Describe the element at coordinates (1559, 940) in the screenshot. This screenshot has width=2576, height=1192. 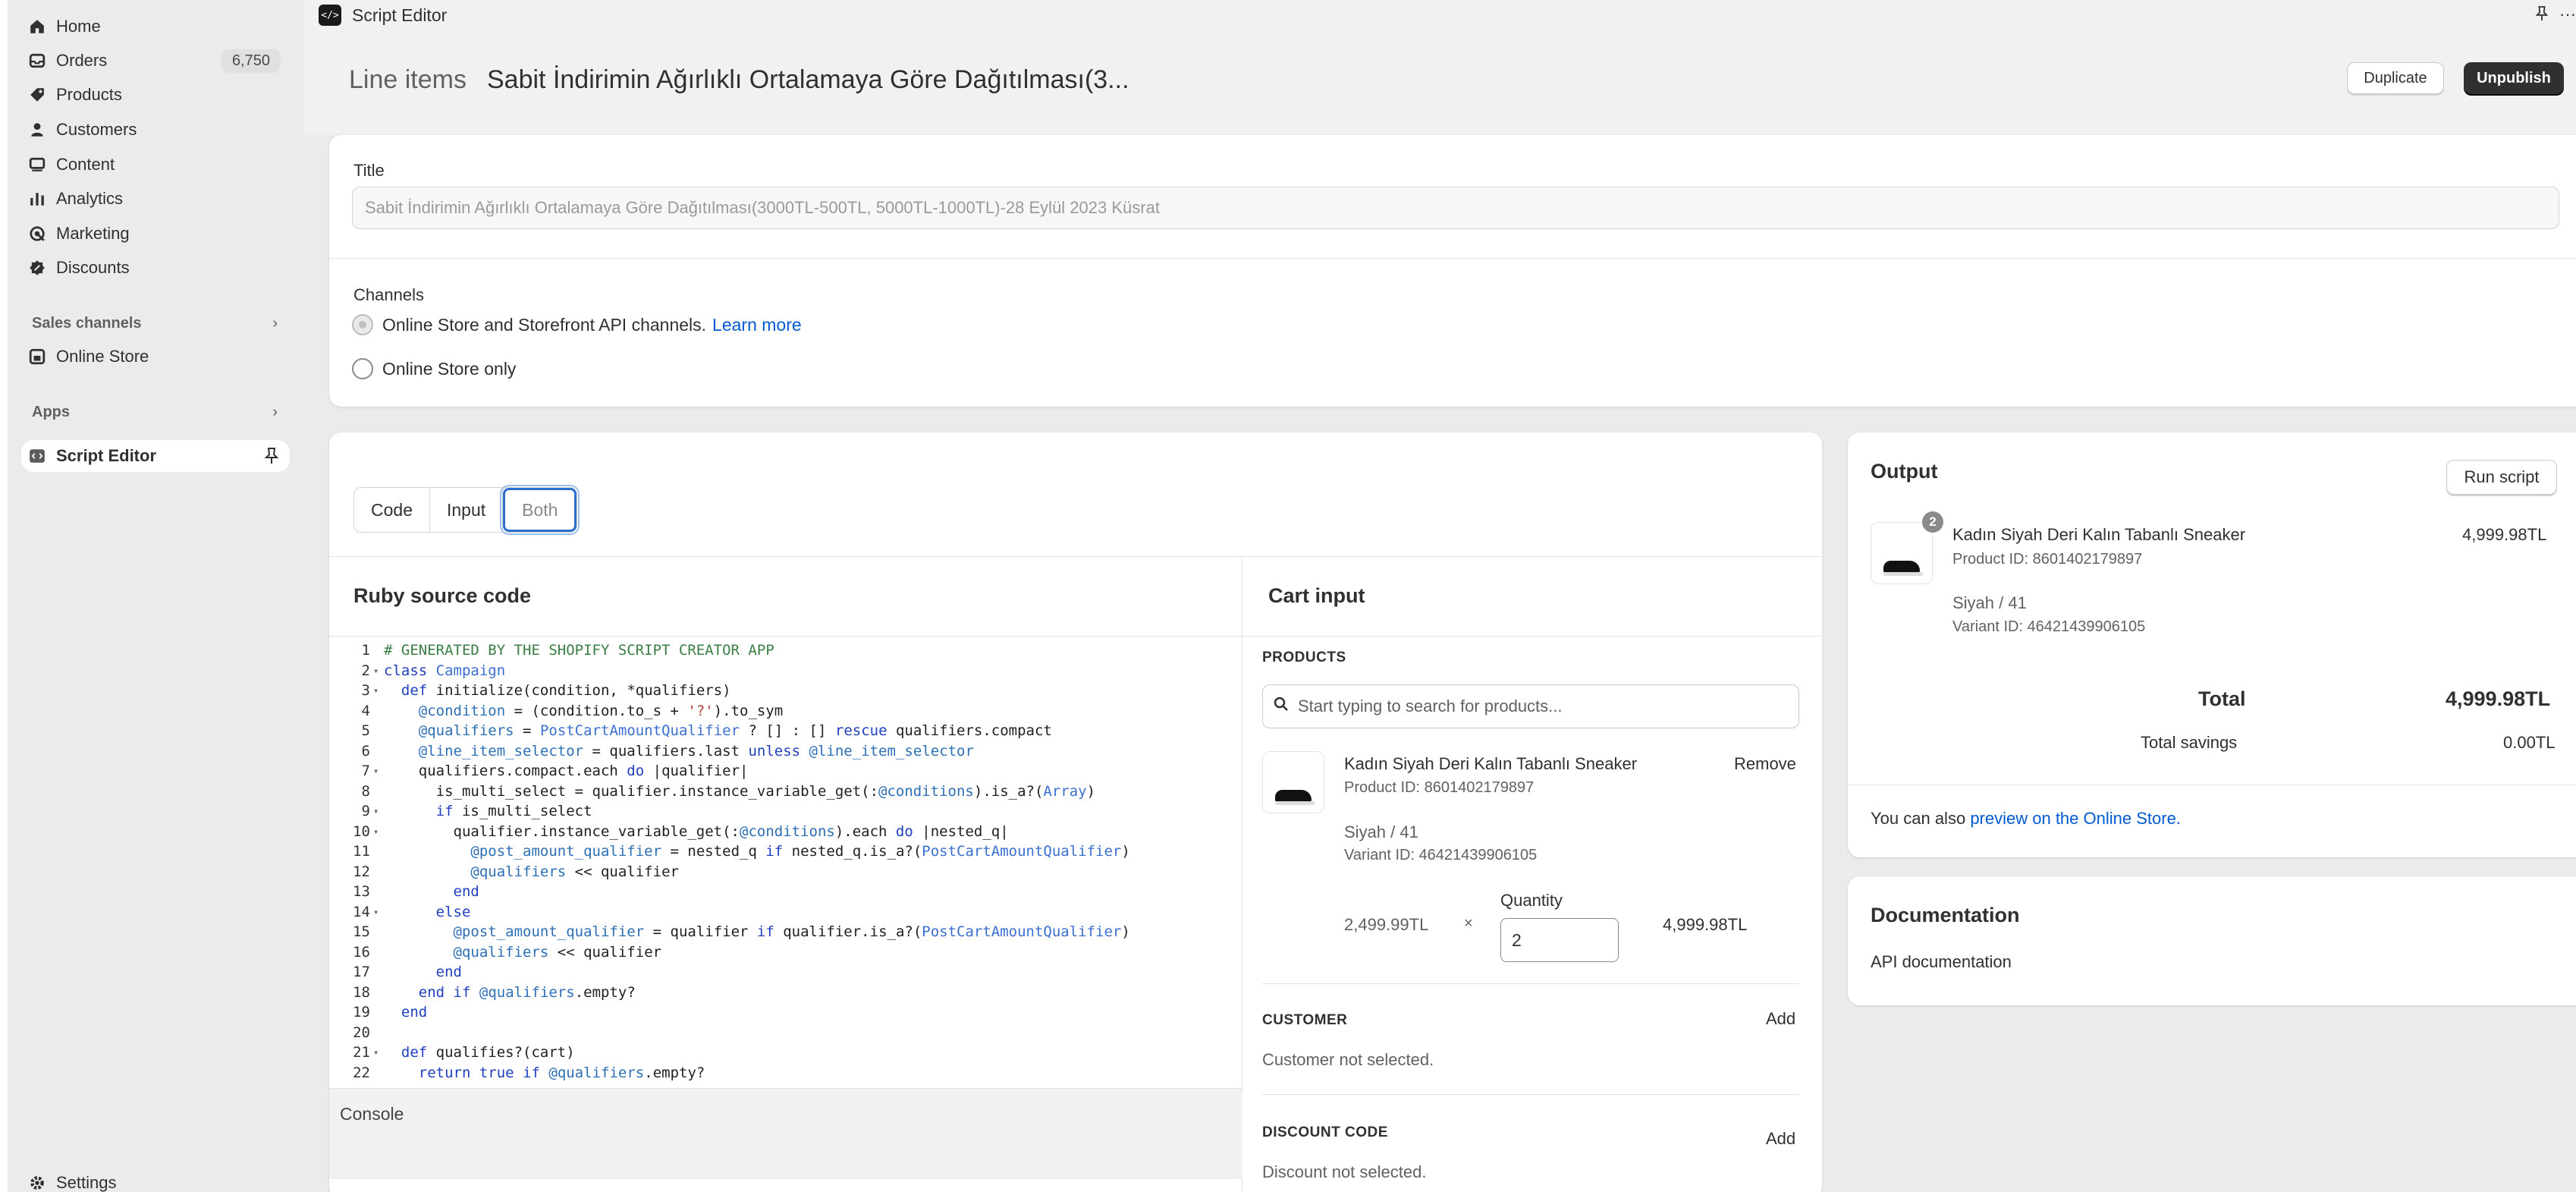
I see `quantity-input: 2` at that location.